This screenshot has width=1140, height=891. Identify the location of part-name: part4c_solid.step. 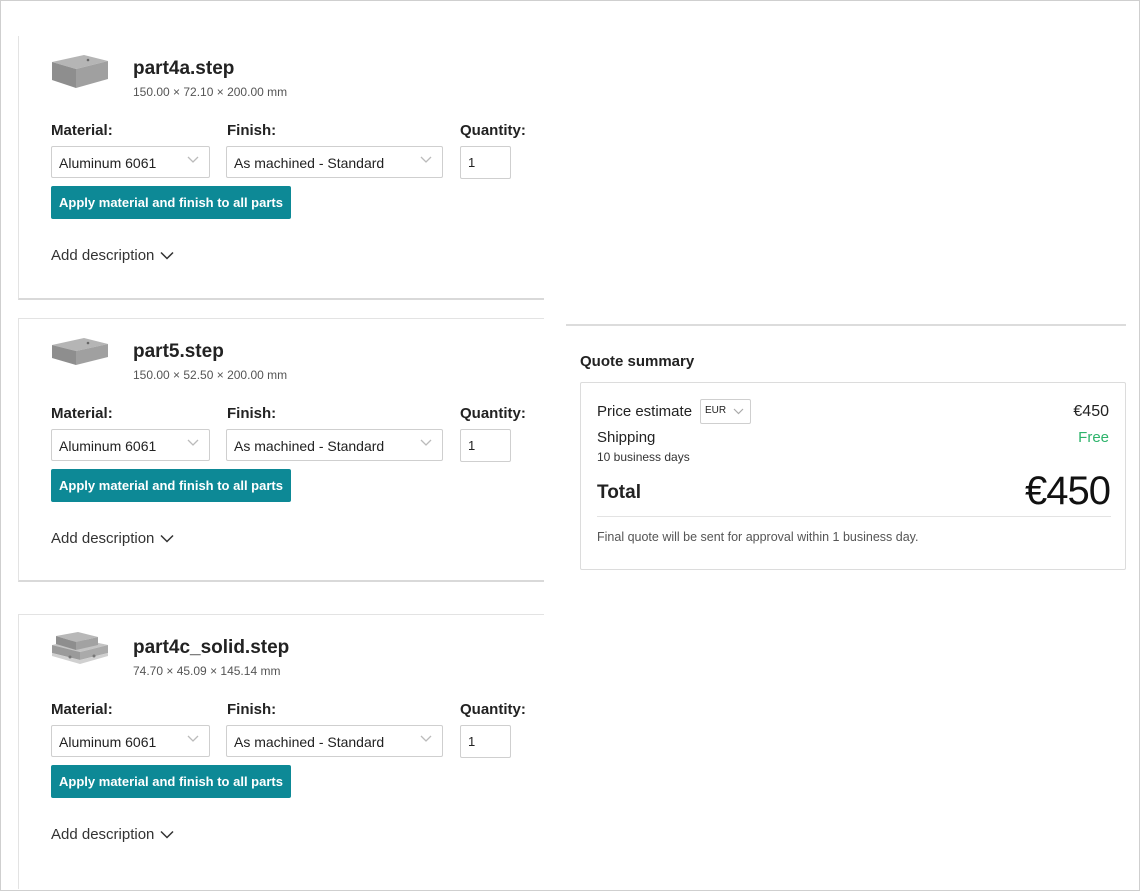
(211, 647).